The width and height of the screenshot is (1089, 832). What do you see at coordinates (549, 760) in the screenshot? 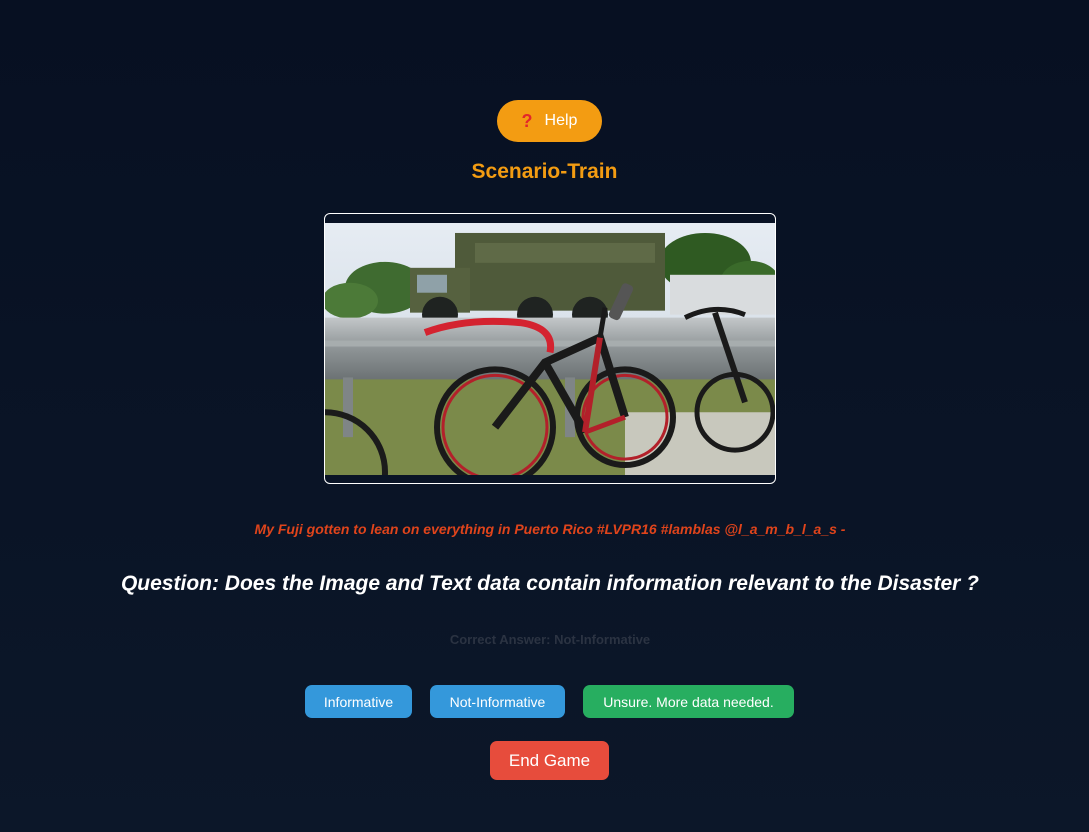
I see `end-game-button: End Game` at bounding box center [549, 760].